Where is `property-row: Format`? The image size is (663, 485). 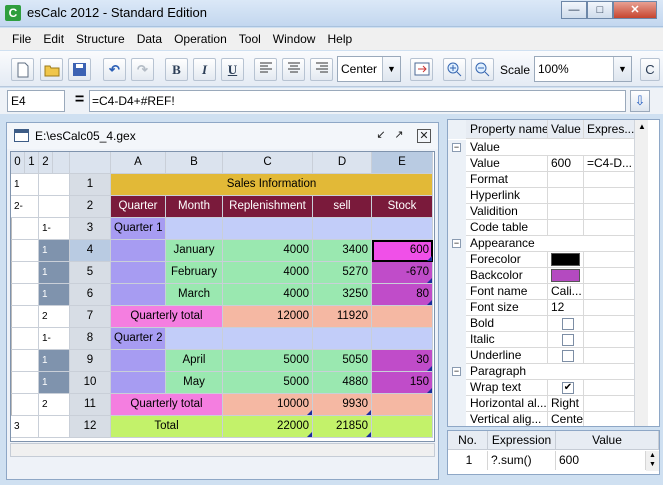
property-row: Format is located at coordinates (548, 180).